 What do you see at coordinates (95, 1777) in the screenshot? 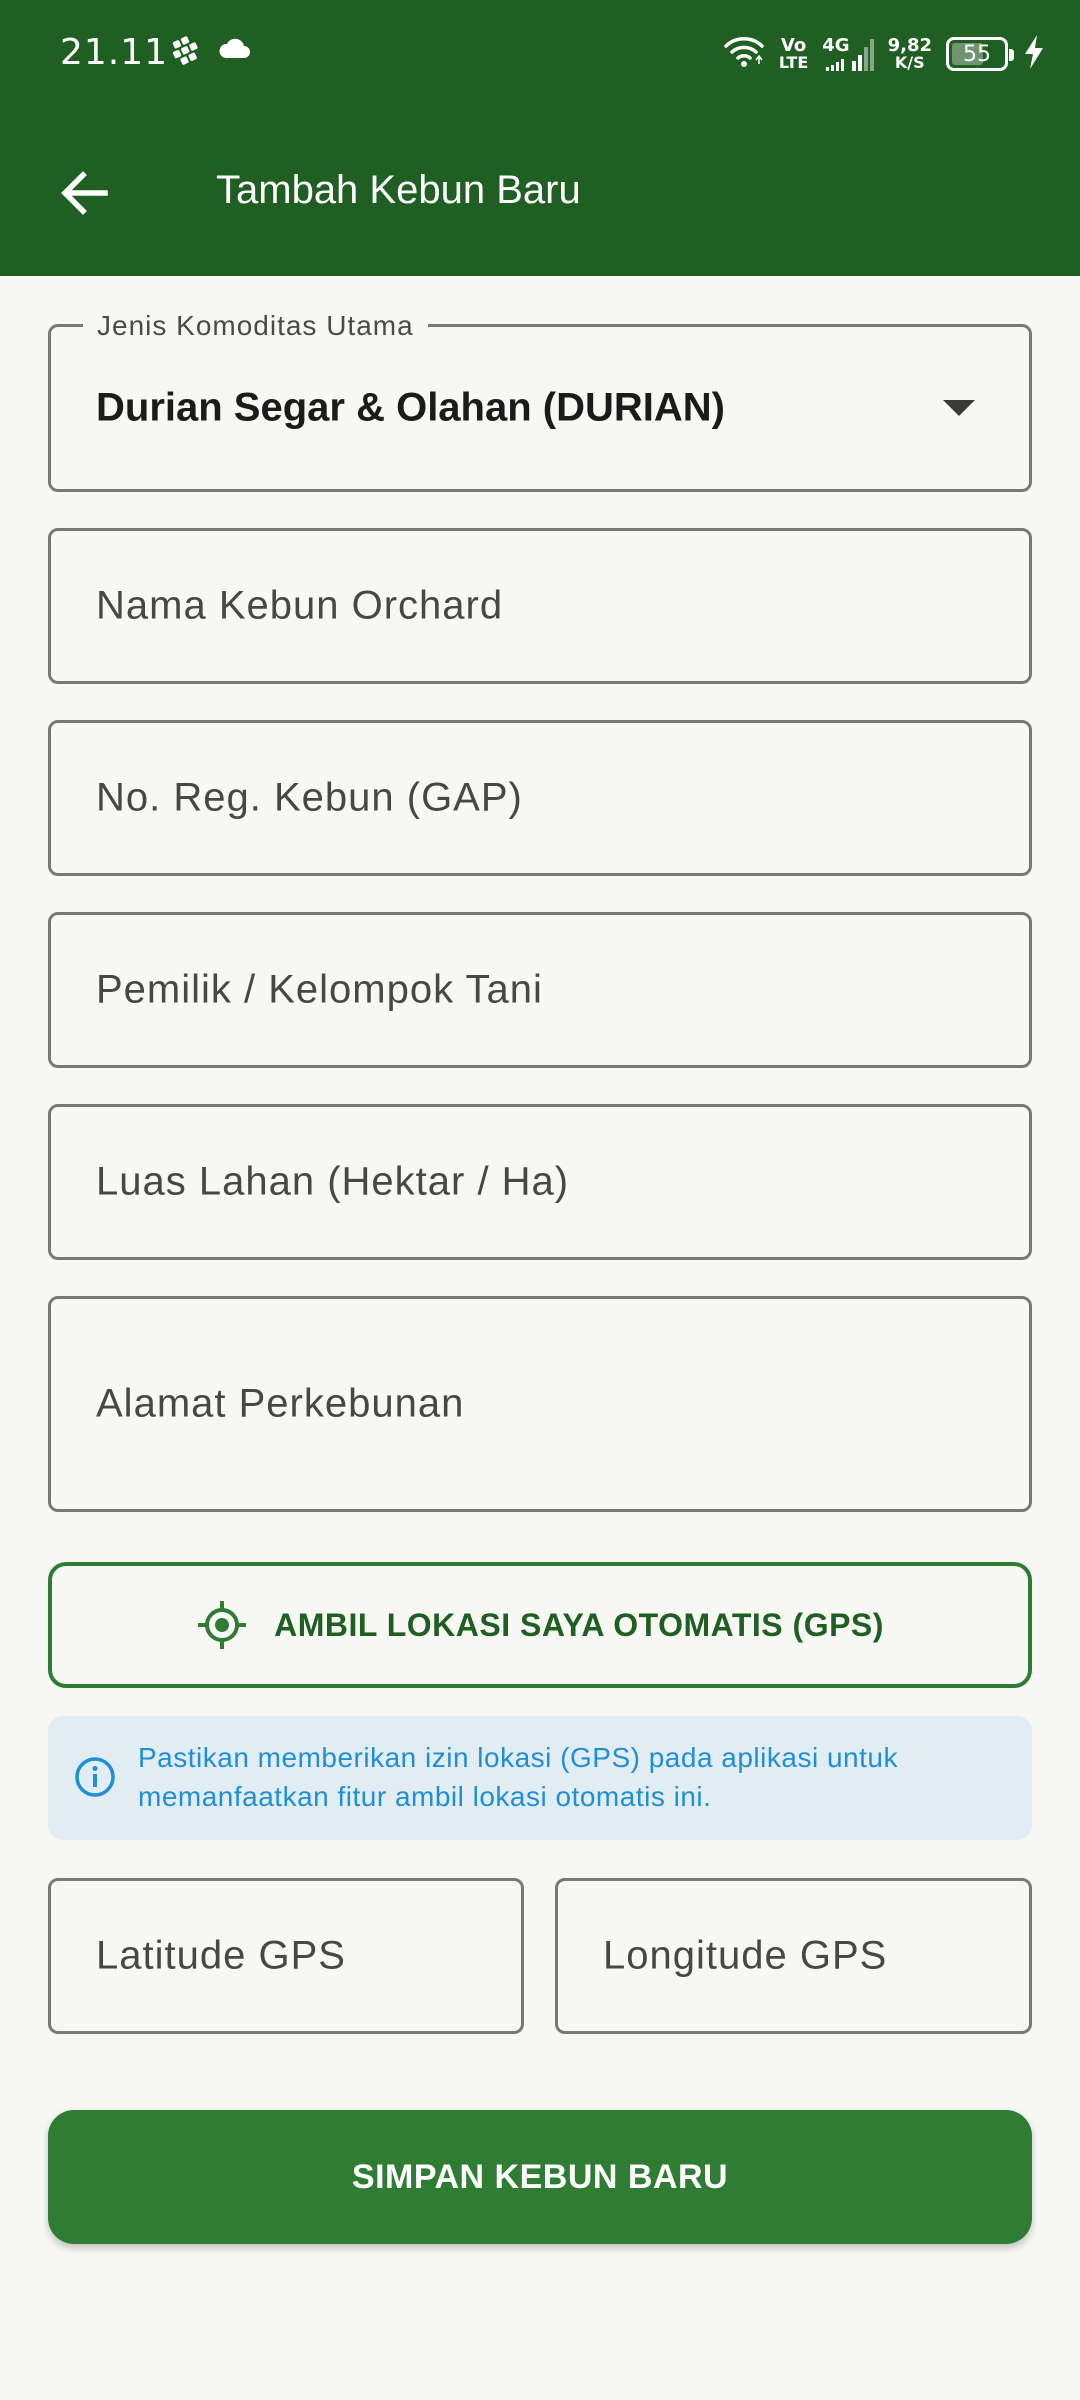
I see `info-icon` at bounding box center [95, 1777].